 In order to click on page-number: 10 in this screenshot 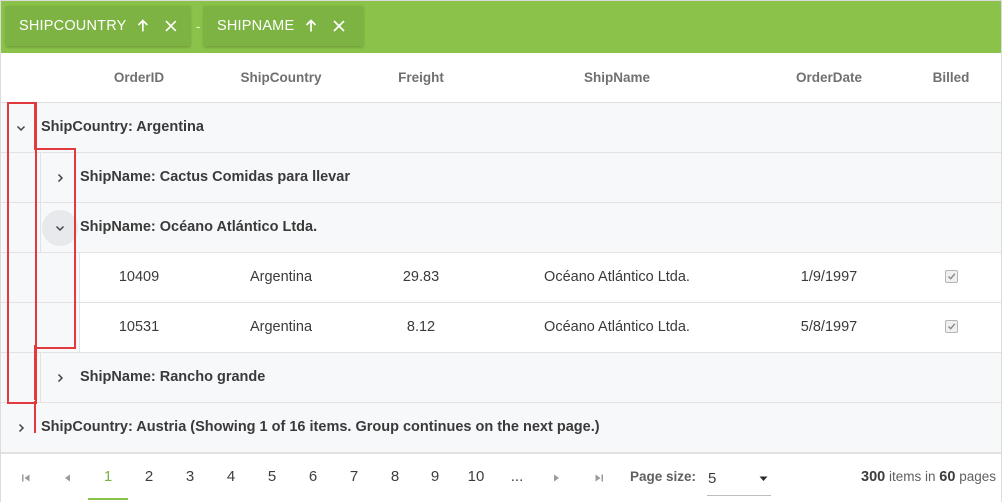, I will do `click(476, 477)`.